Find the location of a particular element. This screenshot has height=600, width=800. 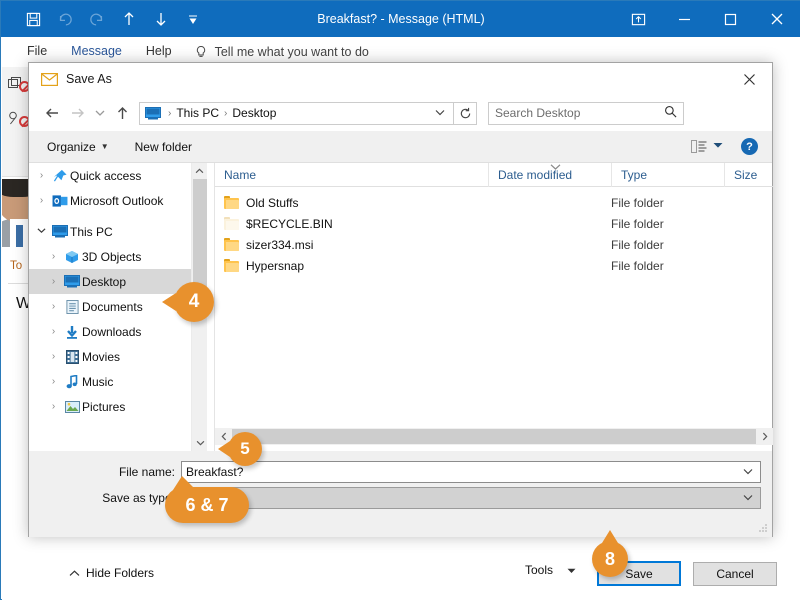

save-icon is located at coordinates (33, 19).